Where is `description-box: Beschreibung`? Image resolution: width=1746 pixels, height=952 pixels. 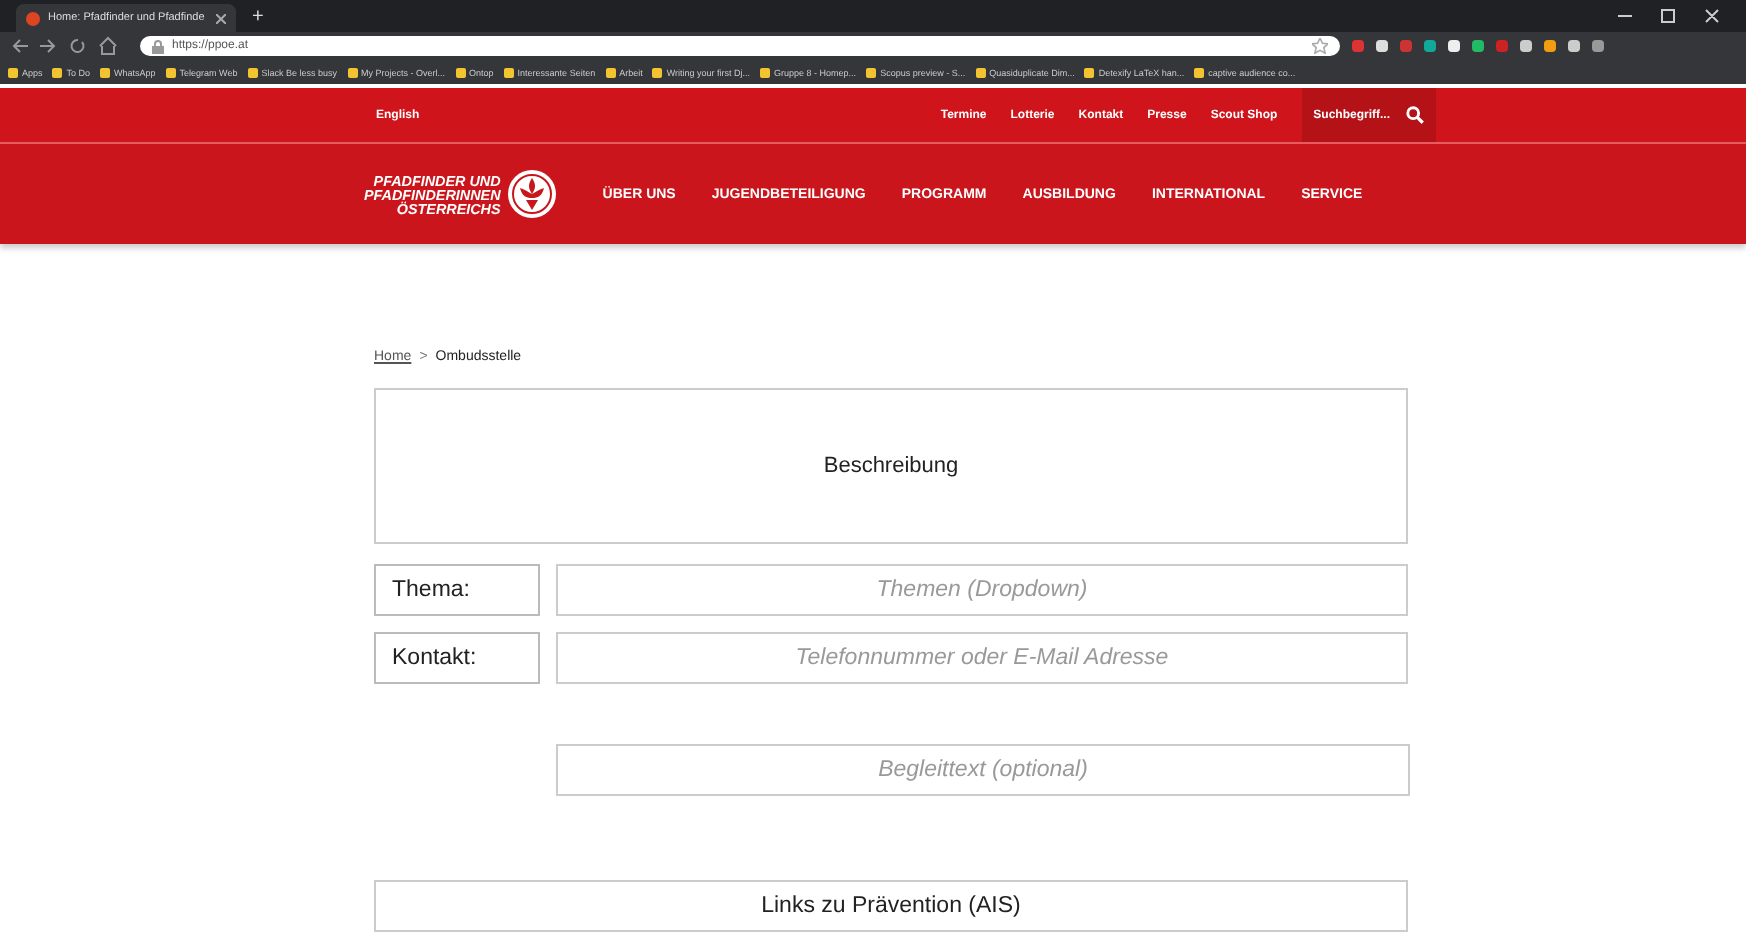
description-box: Beschreibung is located at coordinates (891, 466).